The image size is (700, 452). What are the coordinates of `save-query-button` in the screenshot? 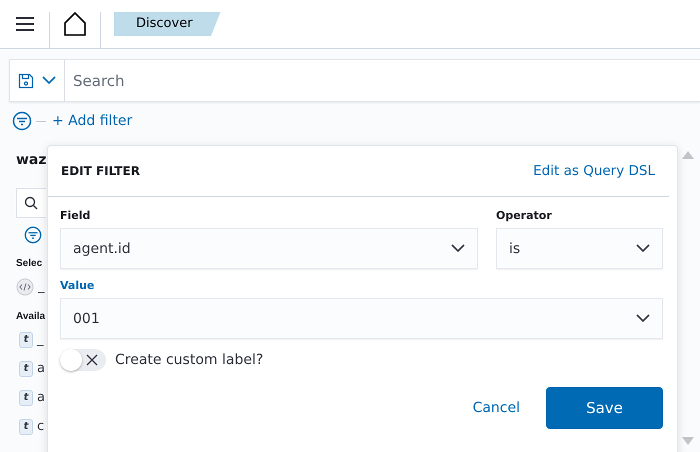 It's located at (37, 80).